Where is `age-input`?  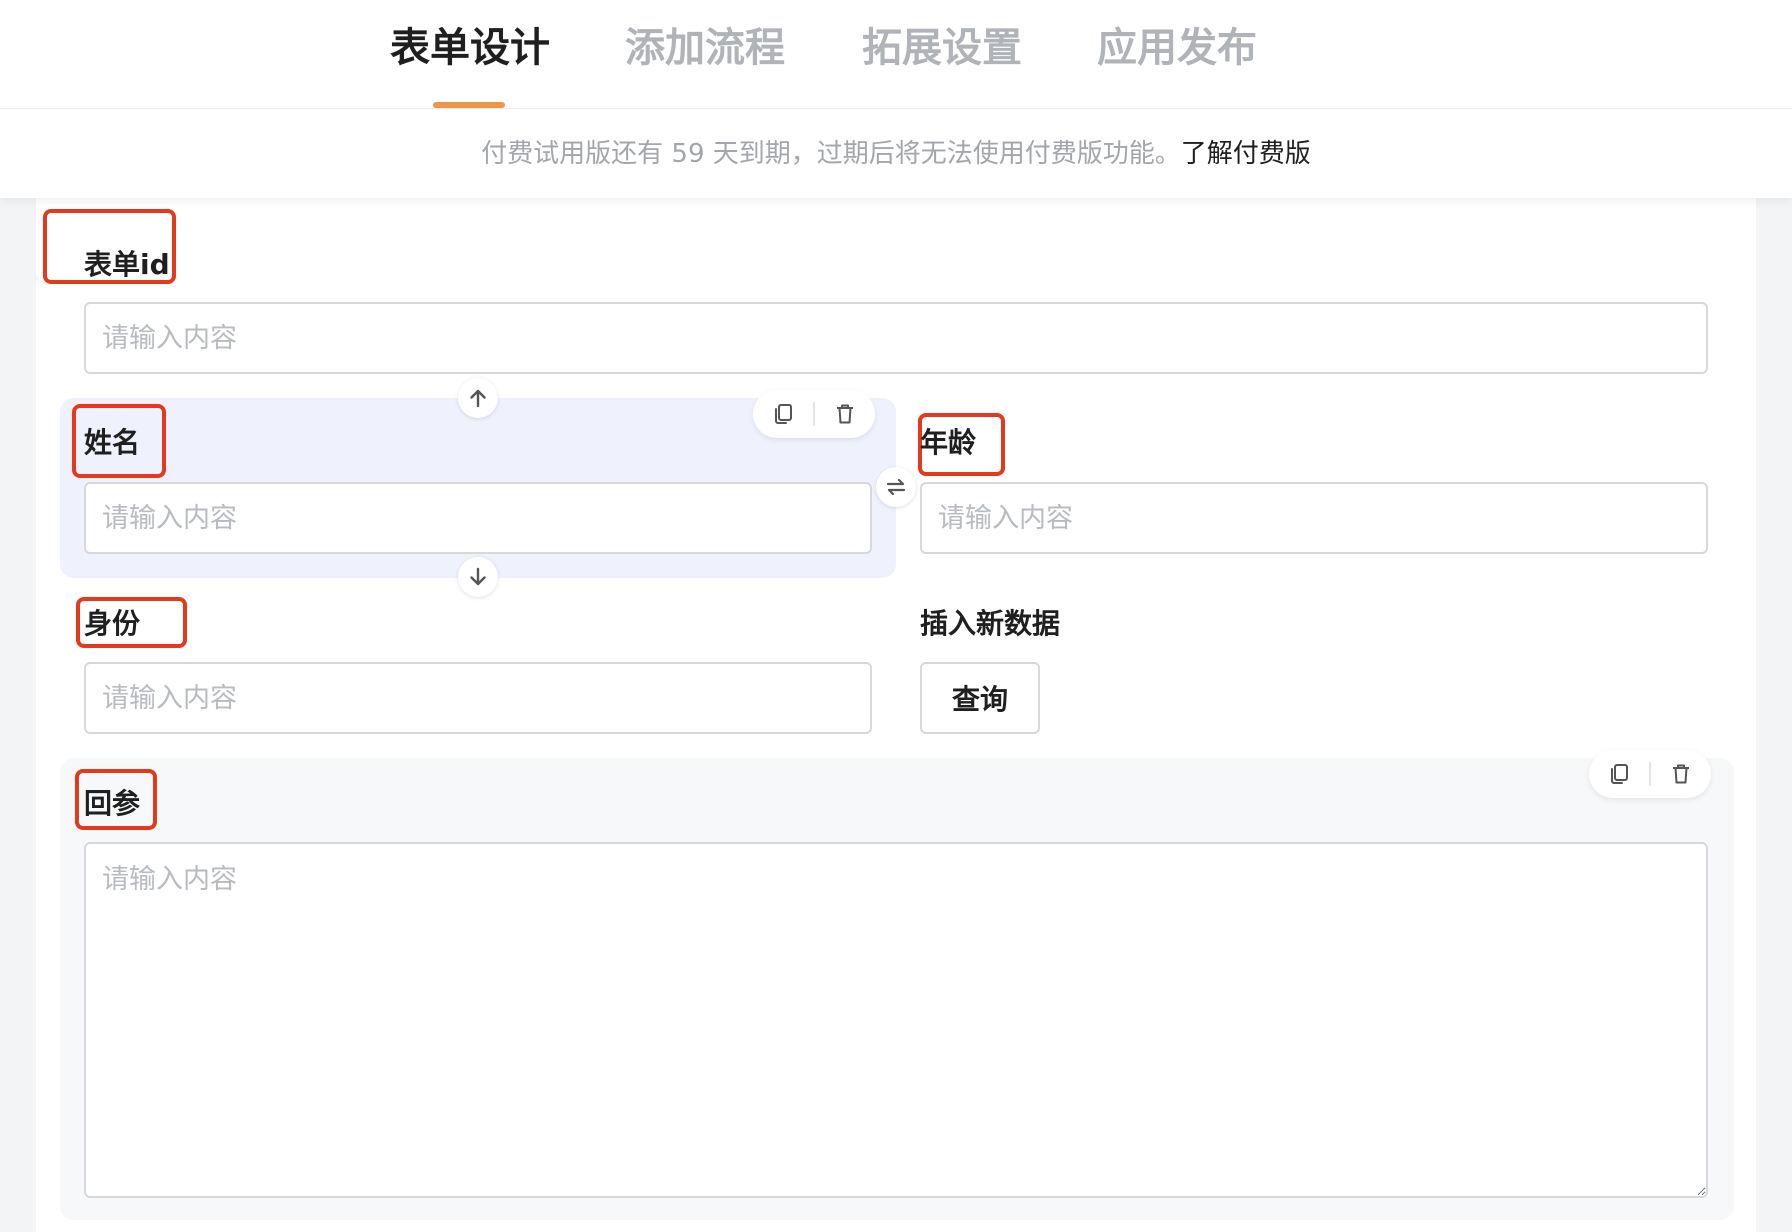
age-input is located at coordinates (1314, 518).